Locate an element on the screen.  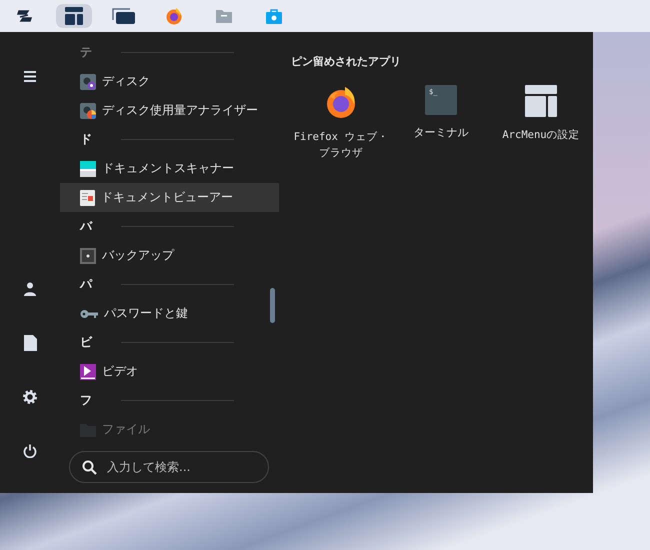
menu-icon is located at coordinates (30, 76).